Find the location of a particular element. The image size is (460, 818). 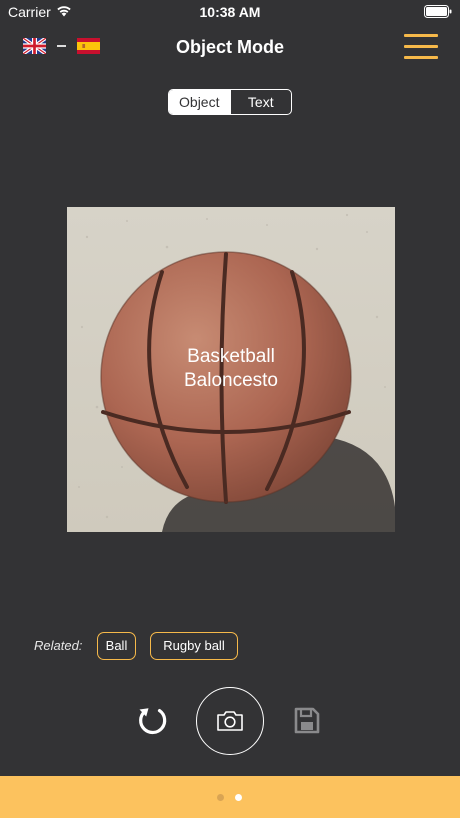

mode-segmented-control: Object Text is located at coordinates (230, 102).